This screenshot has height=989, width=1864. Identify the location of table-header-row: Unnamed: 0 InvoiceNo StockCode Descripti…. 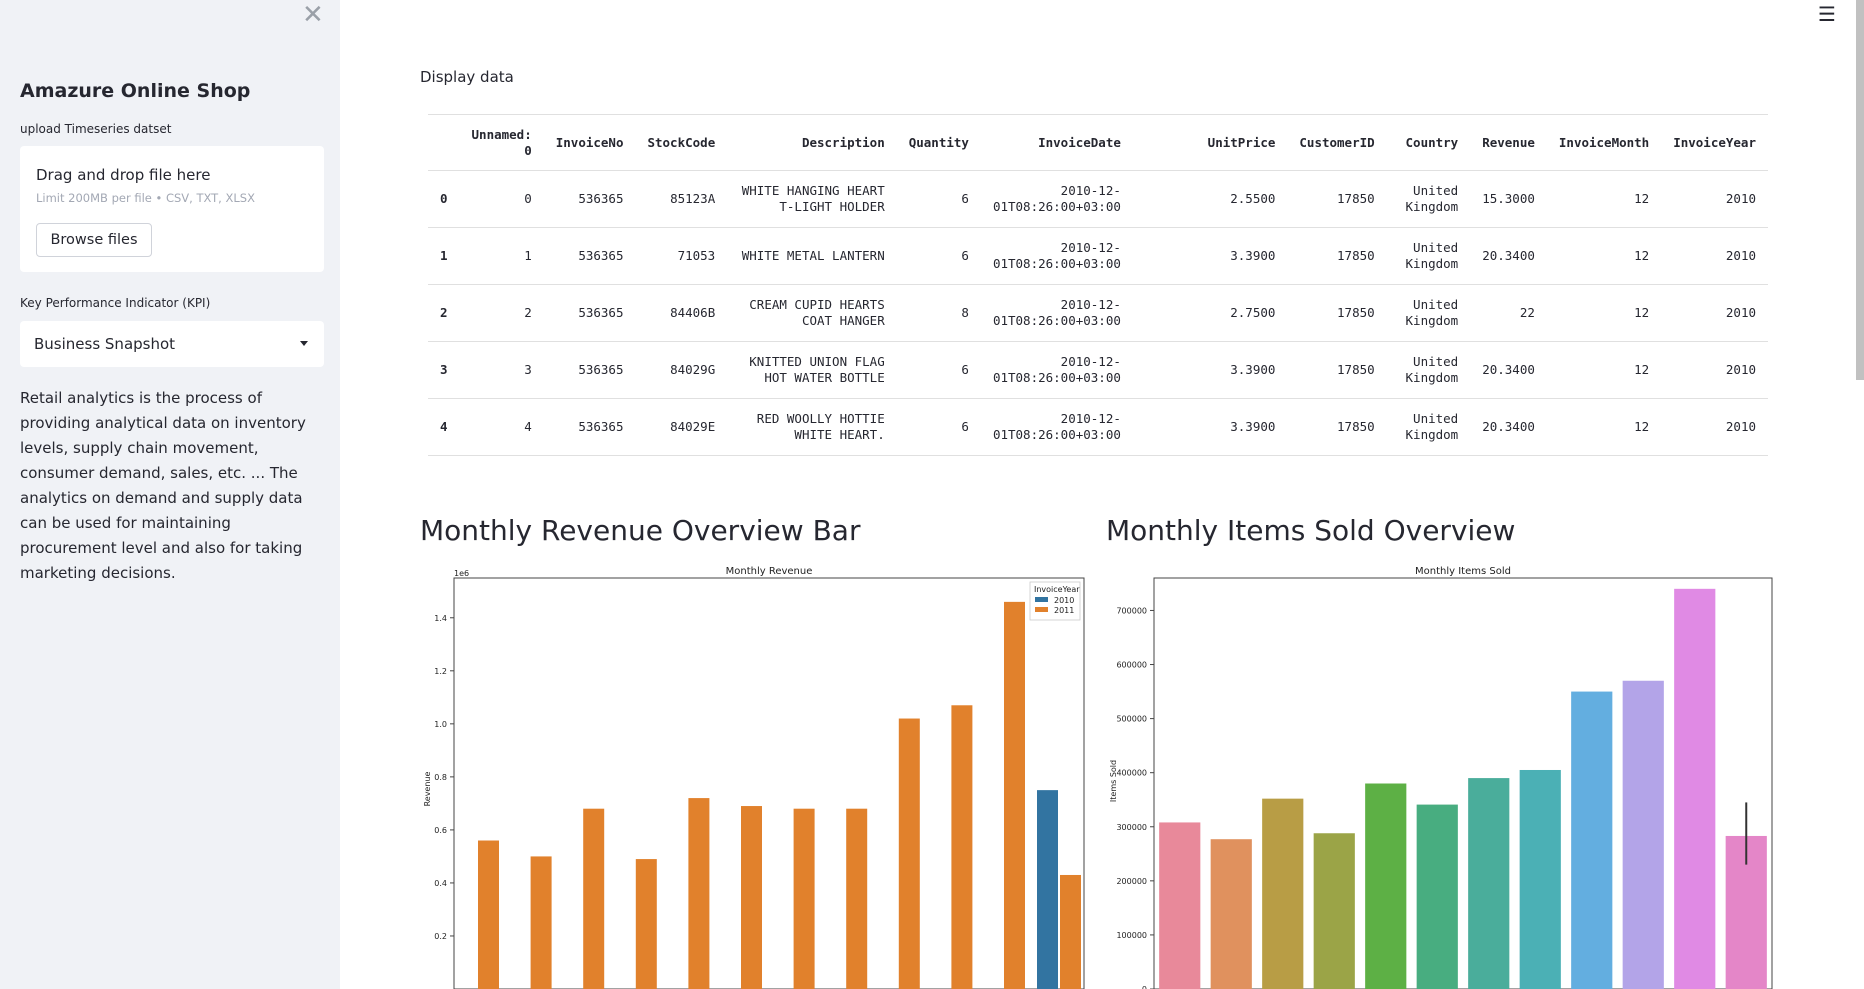
(1098, 142).